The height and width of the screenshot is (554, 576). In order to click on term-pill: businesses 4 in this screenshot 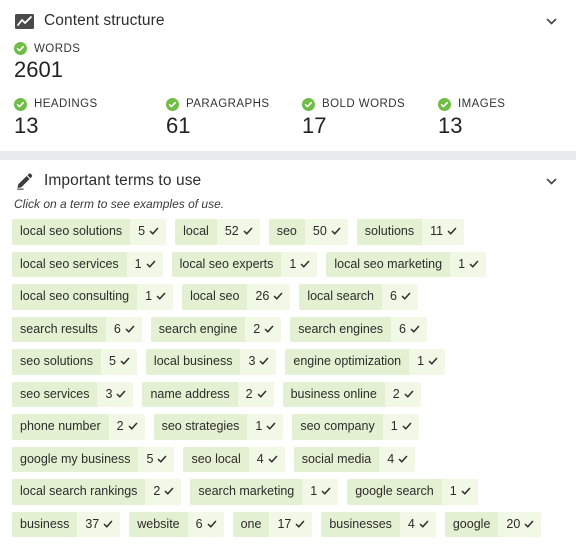, I will do `click(378, 524)`.